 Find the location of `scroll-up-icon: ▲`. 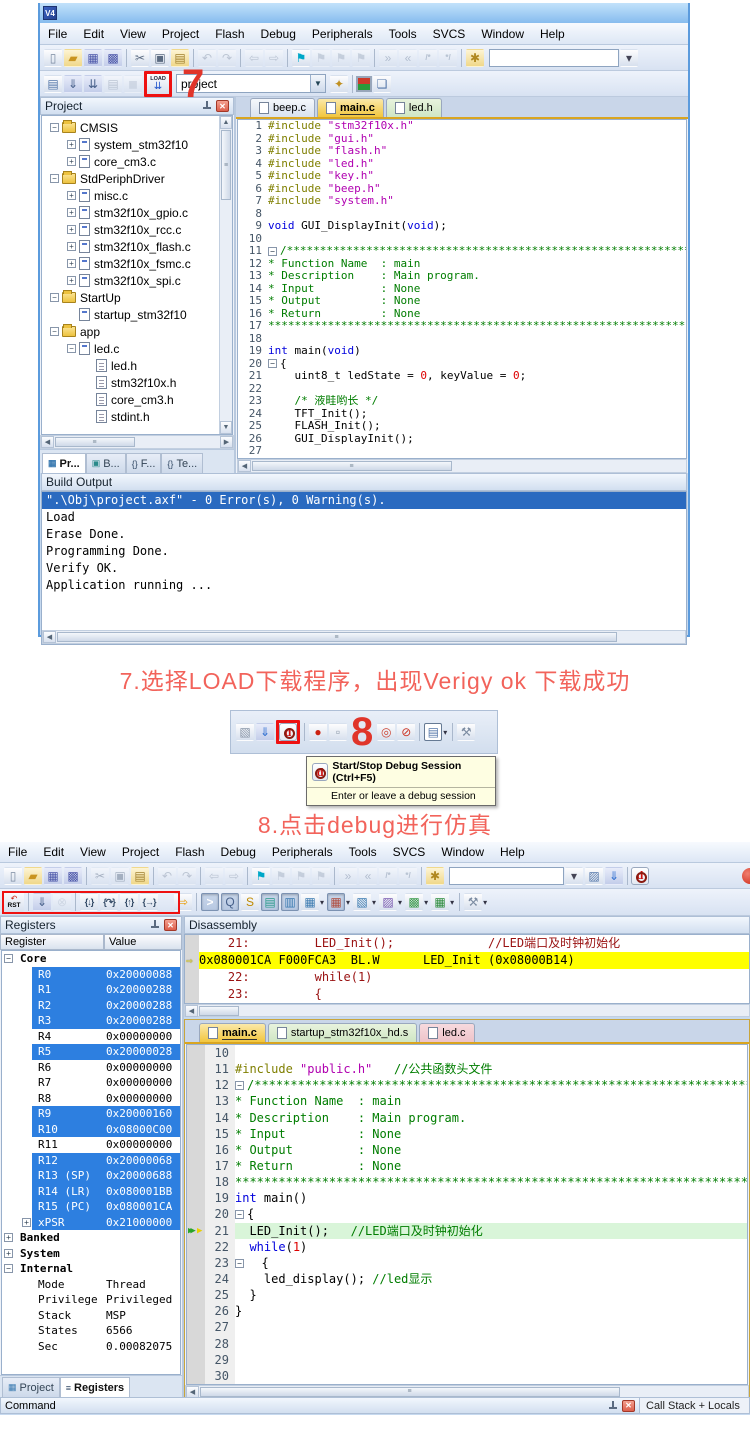

scroll-up-icon: ▲ is located at coordinates (226, 122).